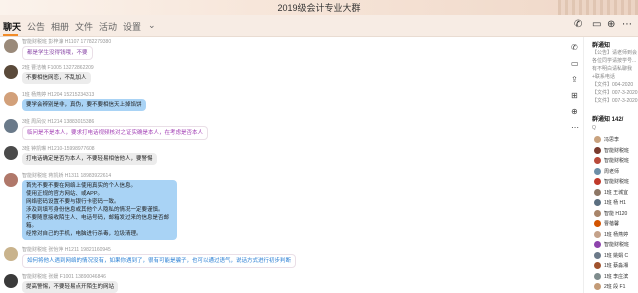 This screenshot has width=638, height=293. I want to click on member-name: 1班 王城宜, so click(616, 192).